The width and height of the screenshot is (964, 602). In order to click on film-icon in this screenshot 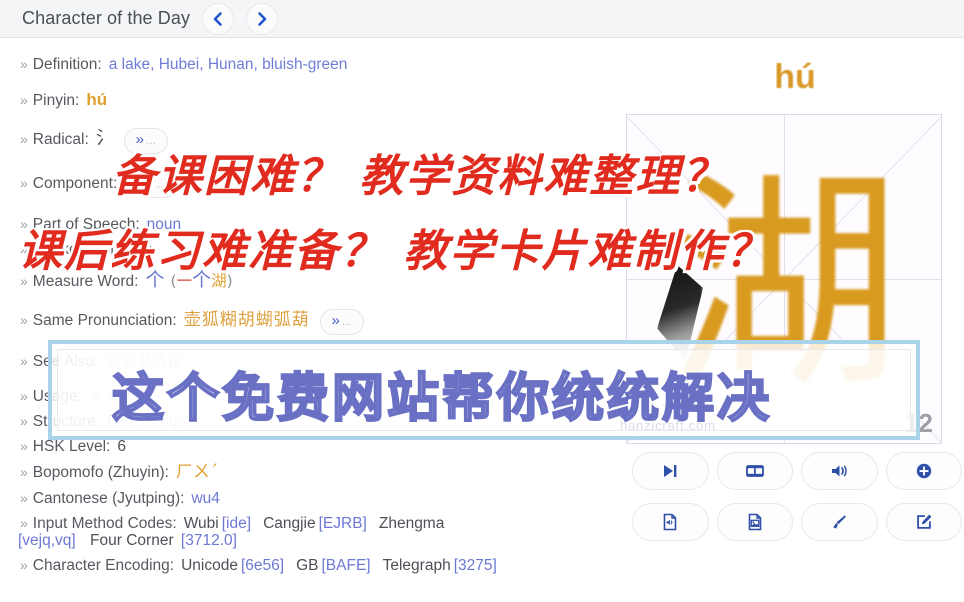, I will do `click(754, 471)`.